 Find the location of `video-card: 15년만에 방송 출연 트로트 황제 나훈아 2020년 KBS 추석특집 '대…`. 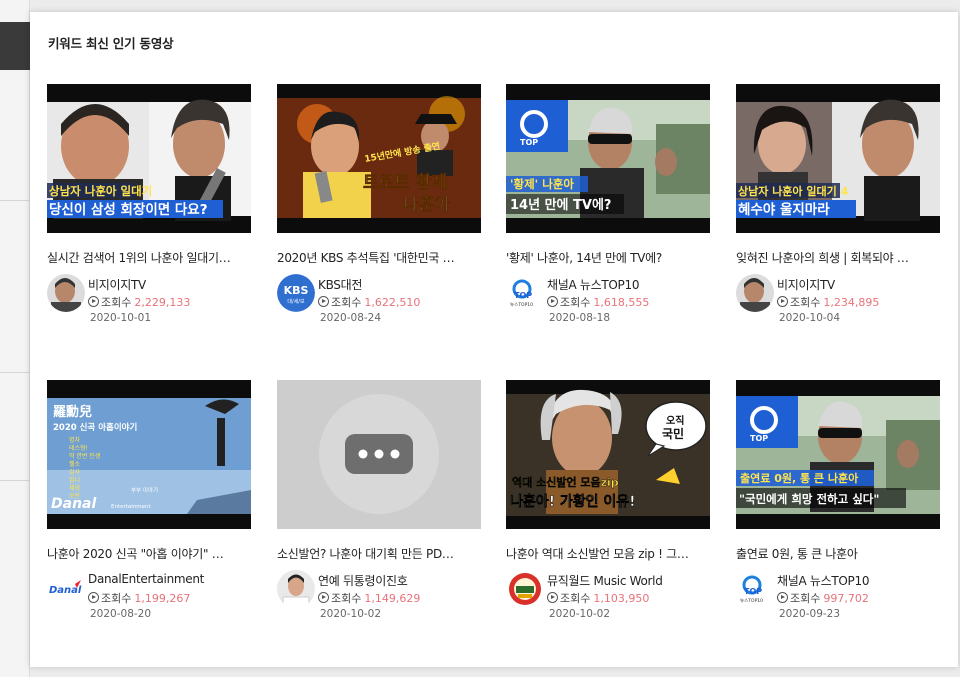

video-card: 15년만에 방송 출연 트로트 황제 나훈아 2020년 KBS 추석특집 '대… is located at coordinates (379, 209).